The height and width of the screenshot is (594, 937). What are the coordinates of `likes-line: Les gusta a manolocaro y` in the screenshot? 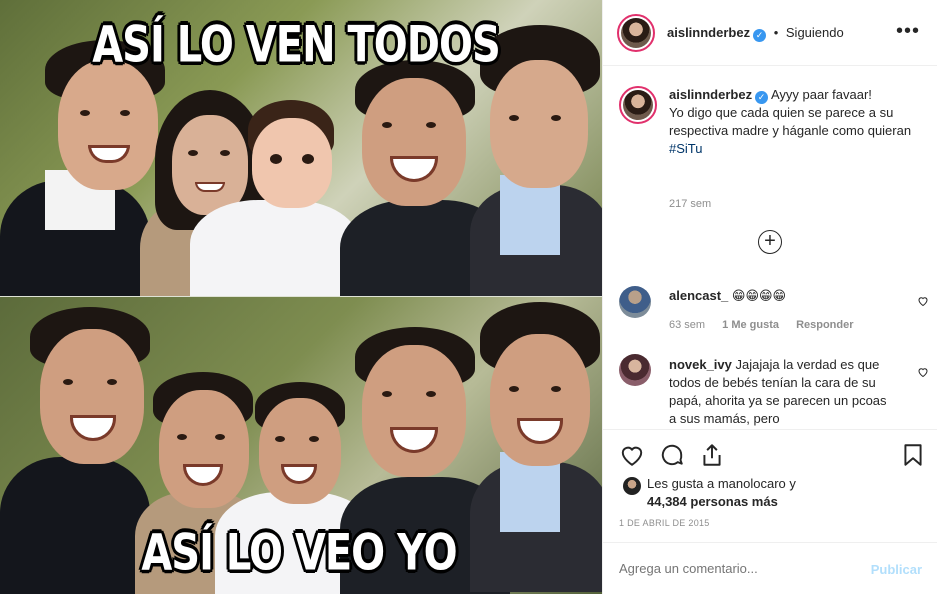 It's located at (721, 483).